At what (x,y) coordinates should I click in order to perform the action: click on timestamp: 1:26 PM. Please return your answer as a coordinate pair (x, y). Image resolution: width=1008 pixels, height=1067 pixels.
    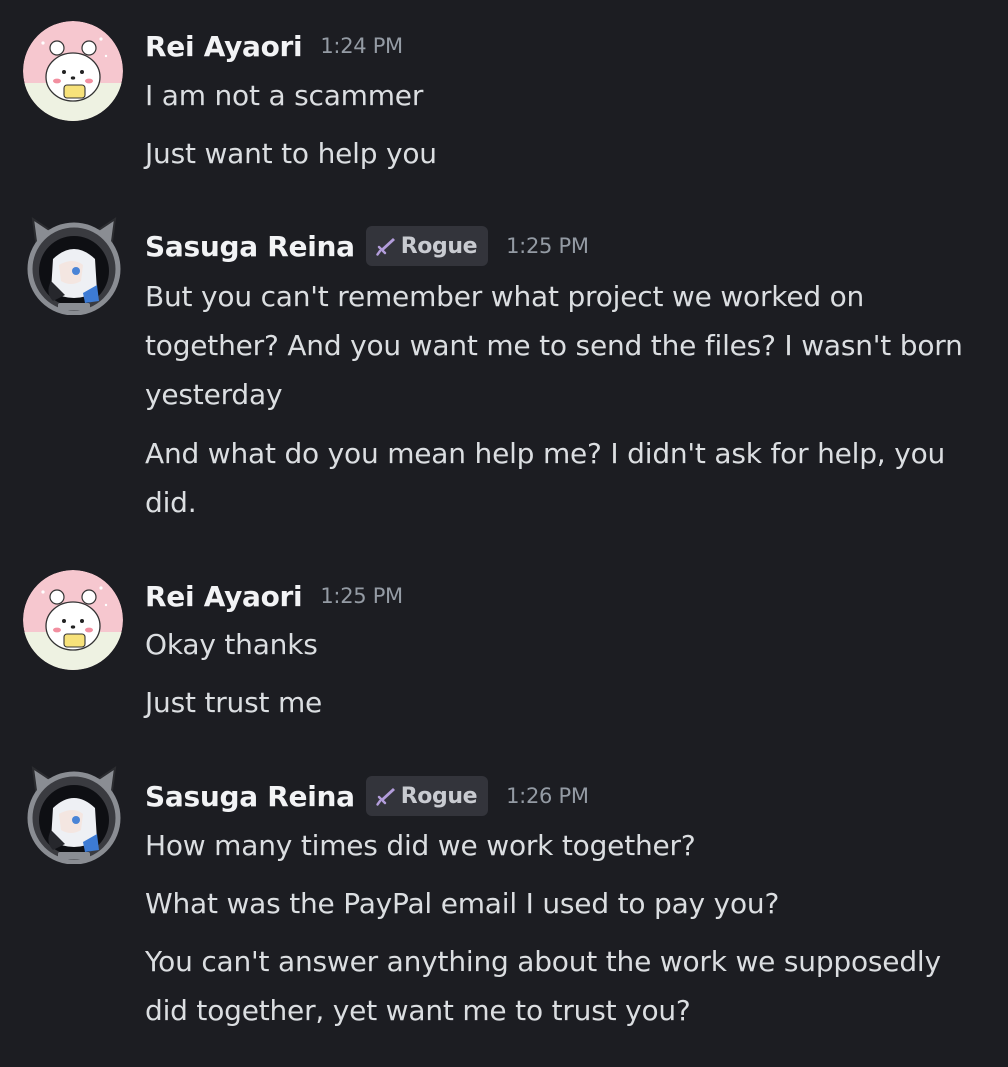
    Looking at the image, I should click on (547, 796).